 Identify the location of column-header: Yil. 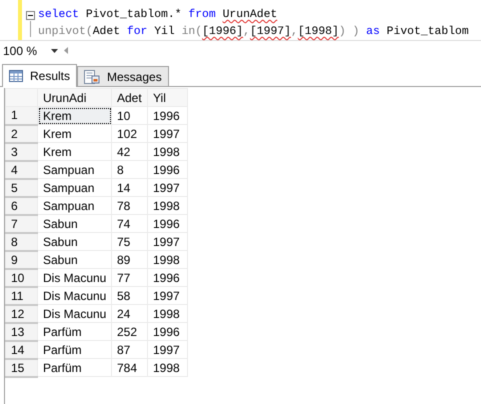
(168, 97).